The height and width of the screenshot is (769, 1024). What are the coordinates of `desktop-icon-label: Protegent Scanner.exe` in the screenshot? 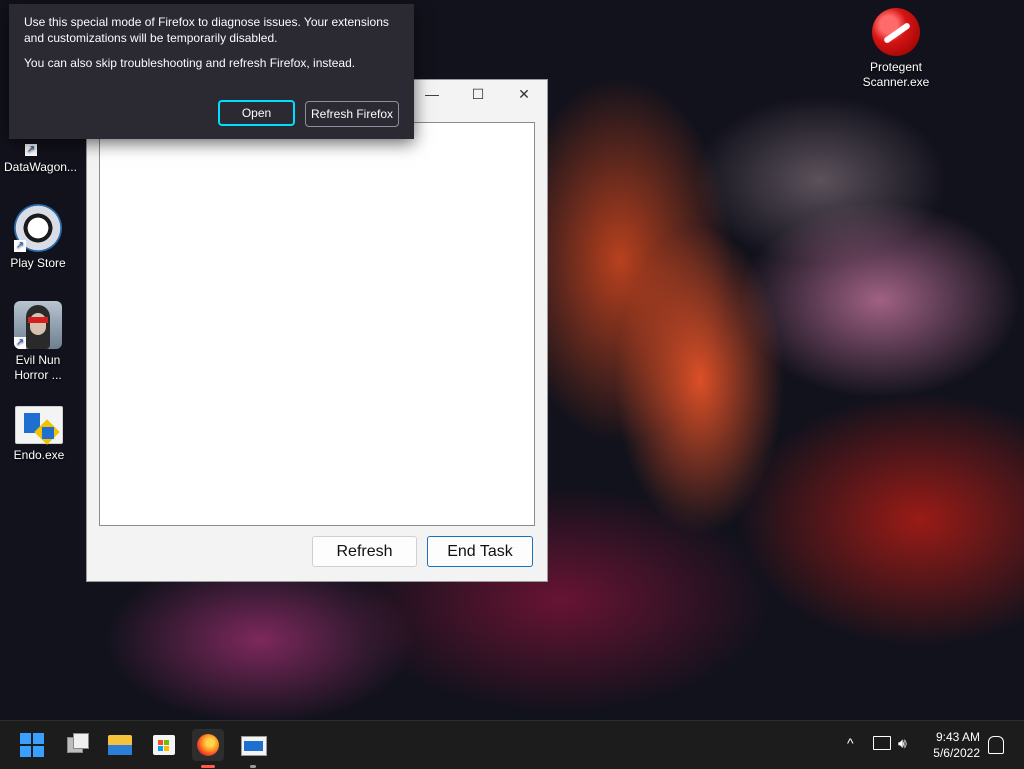 It's located at (896, 74).